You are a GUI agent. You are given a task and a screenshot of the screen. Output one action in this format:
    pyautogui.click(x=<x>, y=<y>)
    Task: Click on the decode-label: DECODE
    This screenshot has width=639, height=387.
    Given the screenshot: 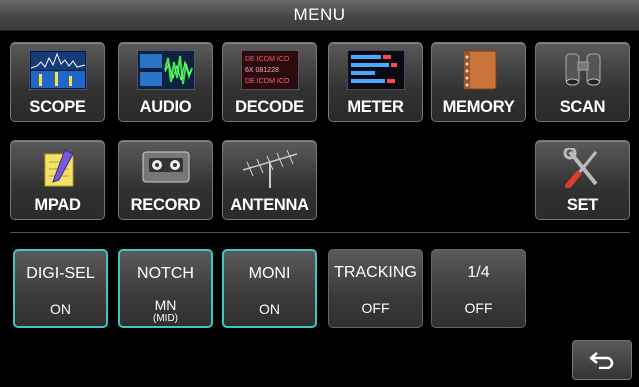 What is the action you would take?
    pyautogui.click(x=269, y=107)
    